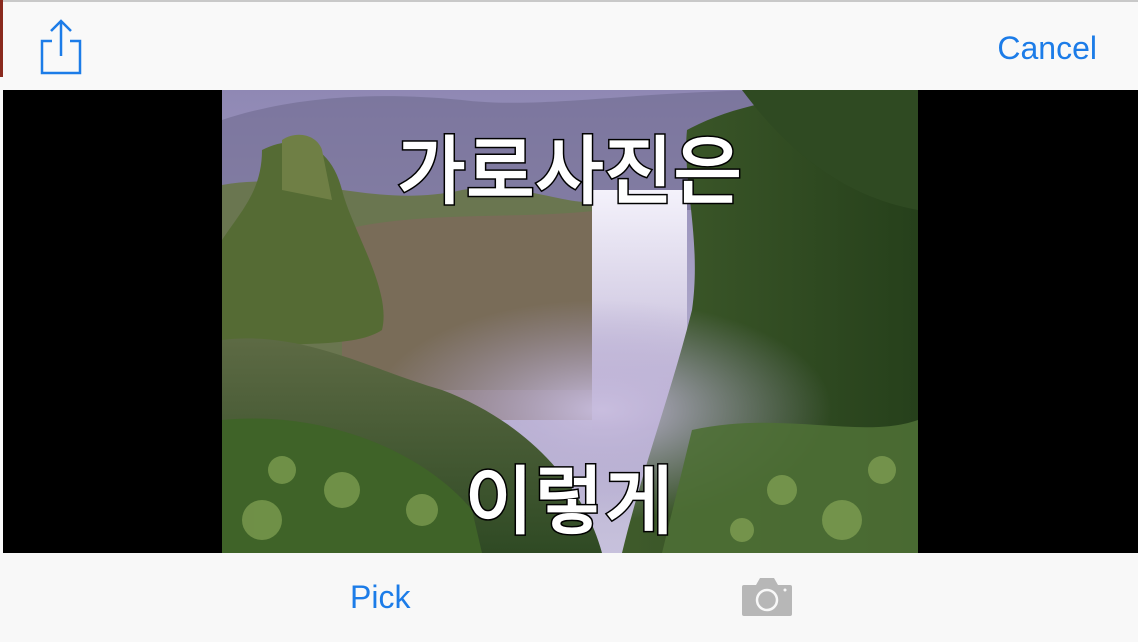  What do you see at coordinates (569, 45) in the screenshot?
I see `top-toolbar: Cancel` at bounding box center [569, 45].